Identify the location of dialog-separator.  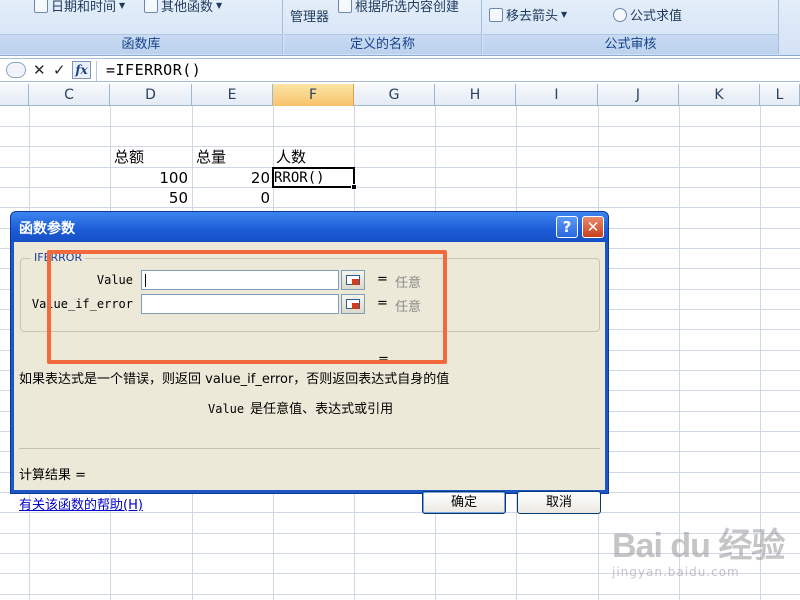
(309, 448).